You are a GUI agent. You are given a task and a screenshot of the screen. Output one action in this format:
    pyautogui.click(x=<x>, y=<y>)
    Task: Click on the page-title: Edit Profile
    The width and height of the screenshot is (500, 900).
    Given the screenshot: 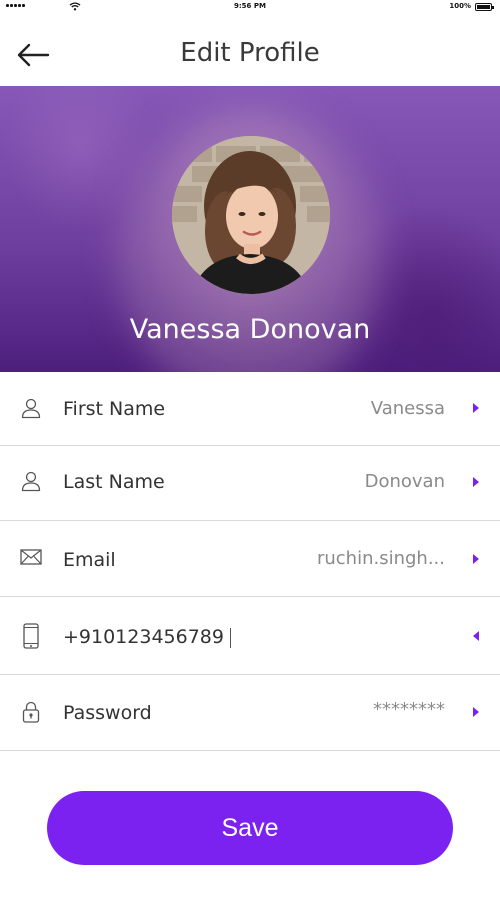 What is the action you would take?
    pyautogui.click(x=250, y=53)
    